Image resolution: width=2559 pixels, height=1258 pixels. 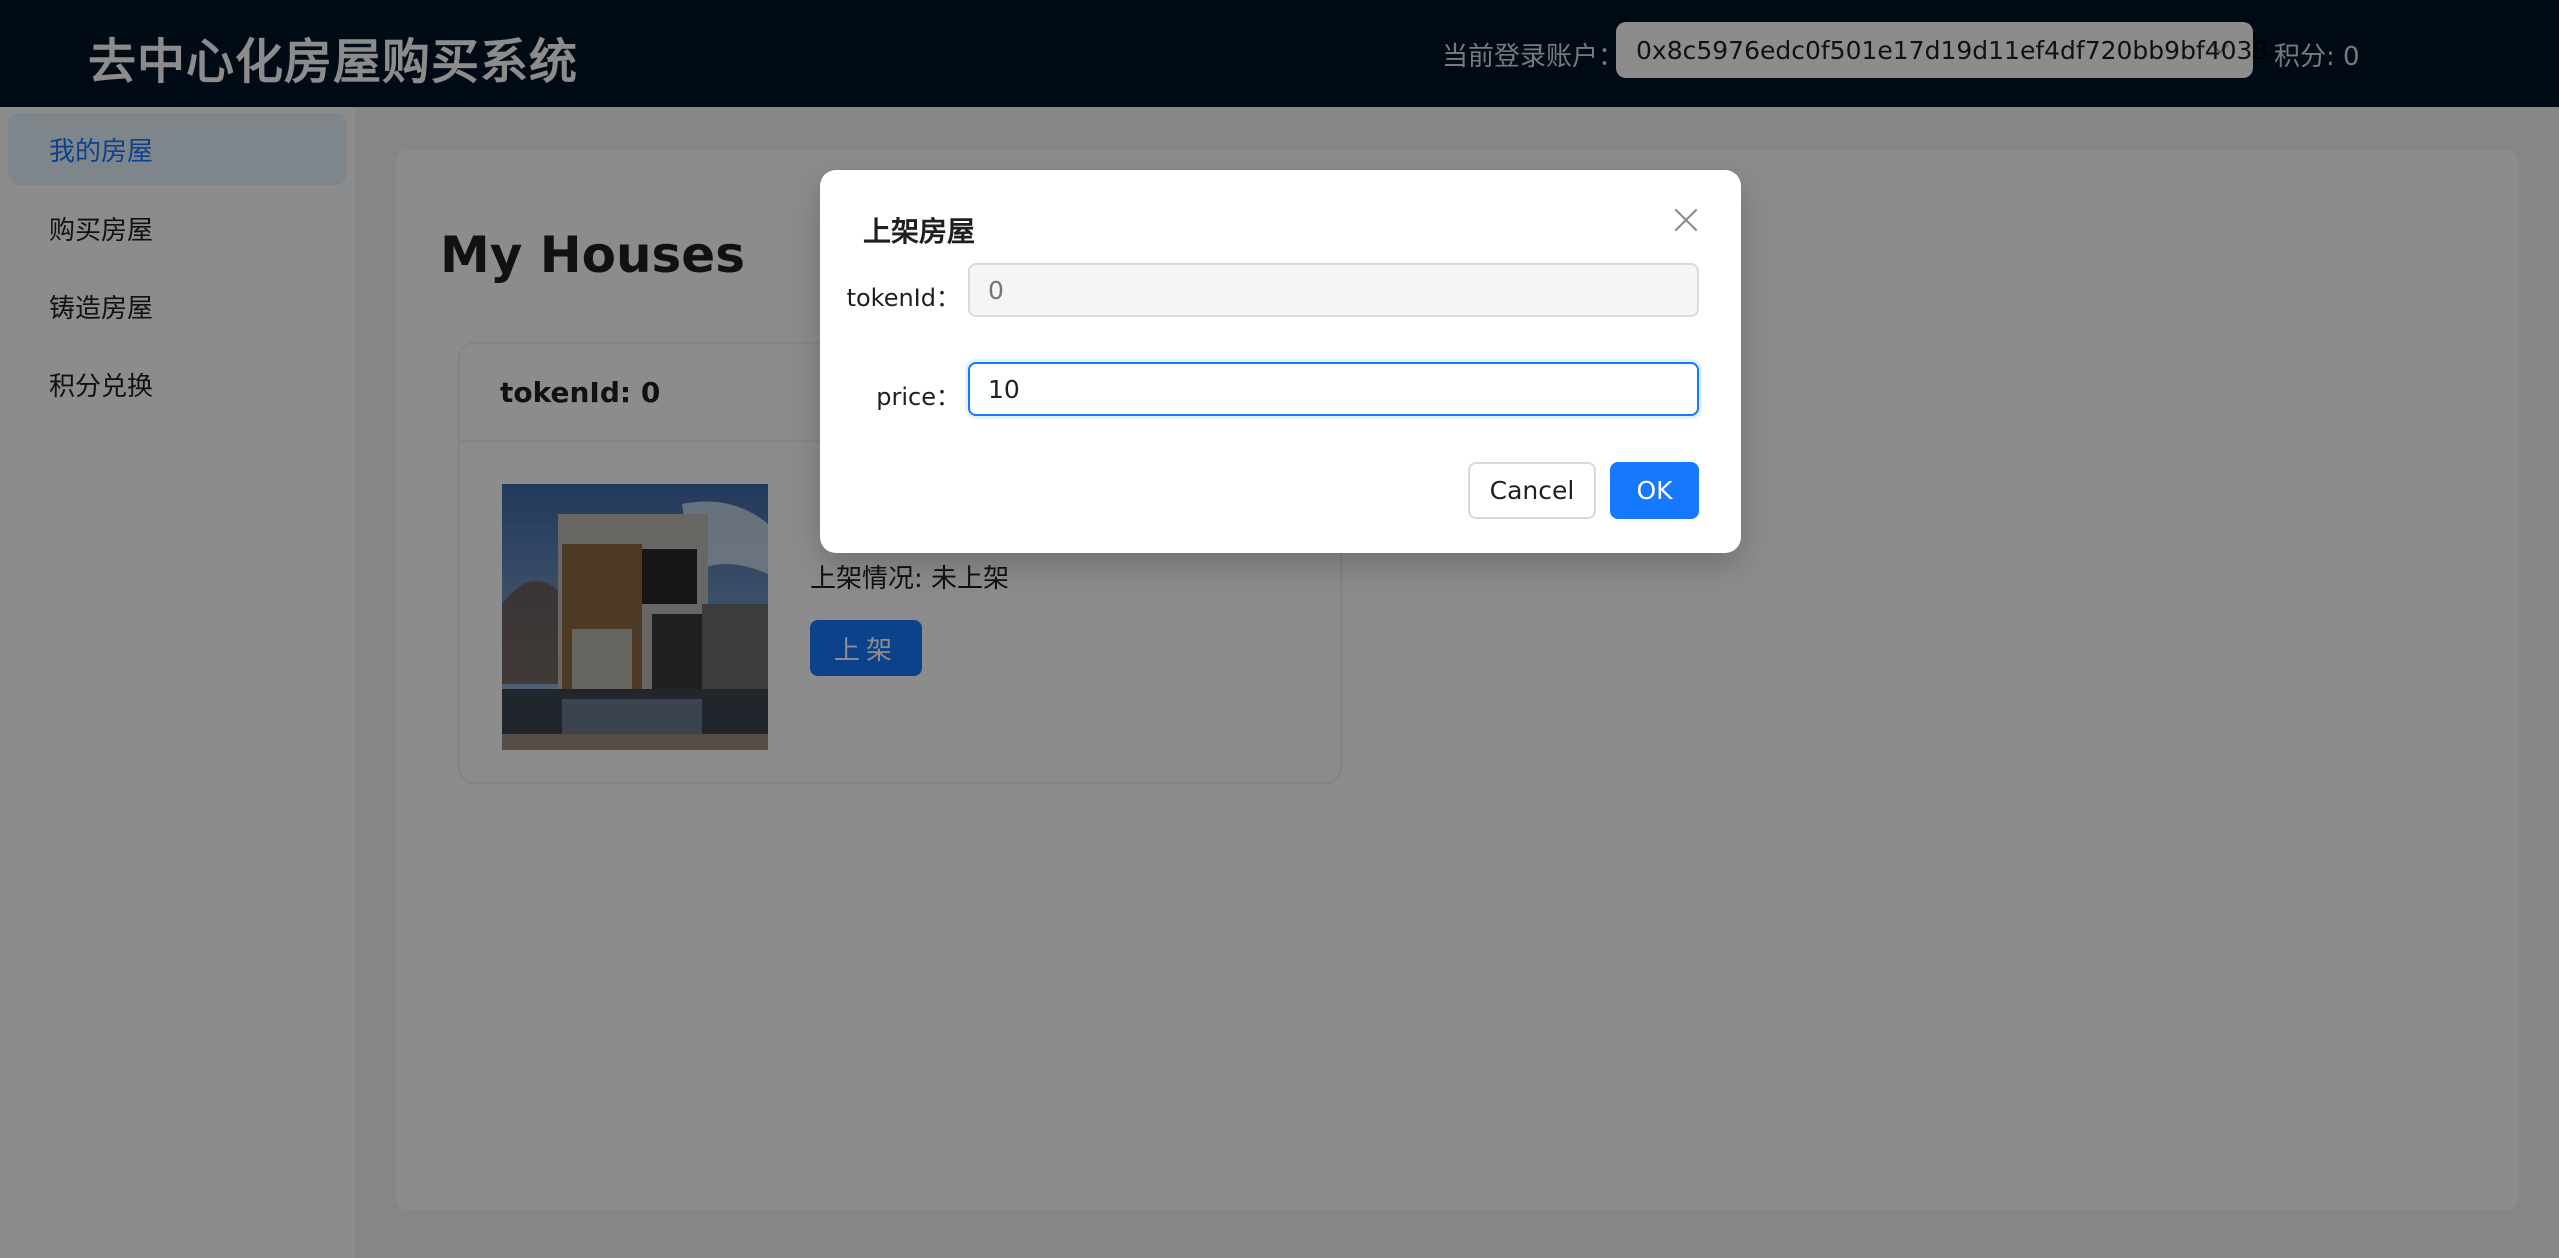 I want to click on tokenid-field, so click(x=1333, y=290).